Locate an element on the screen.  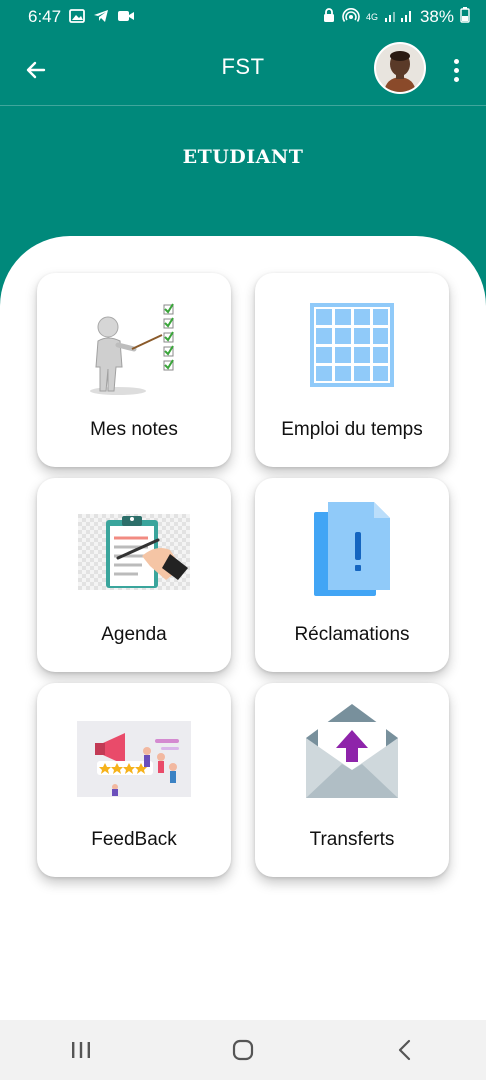
tile-label: Réclamations is located at coordinates (352, 634).